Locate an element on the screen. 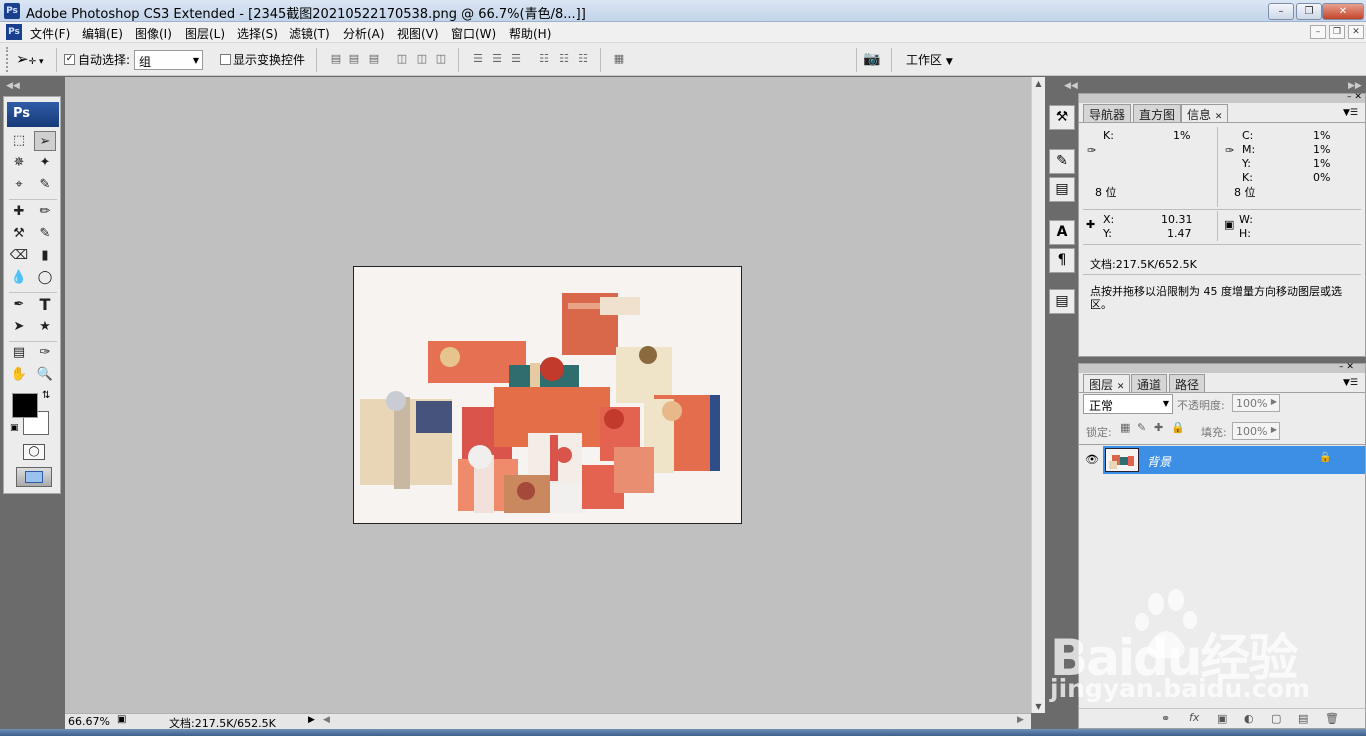  collapse-toolbox-icon: ◀◀ is located at coordinates (13, 86).